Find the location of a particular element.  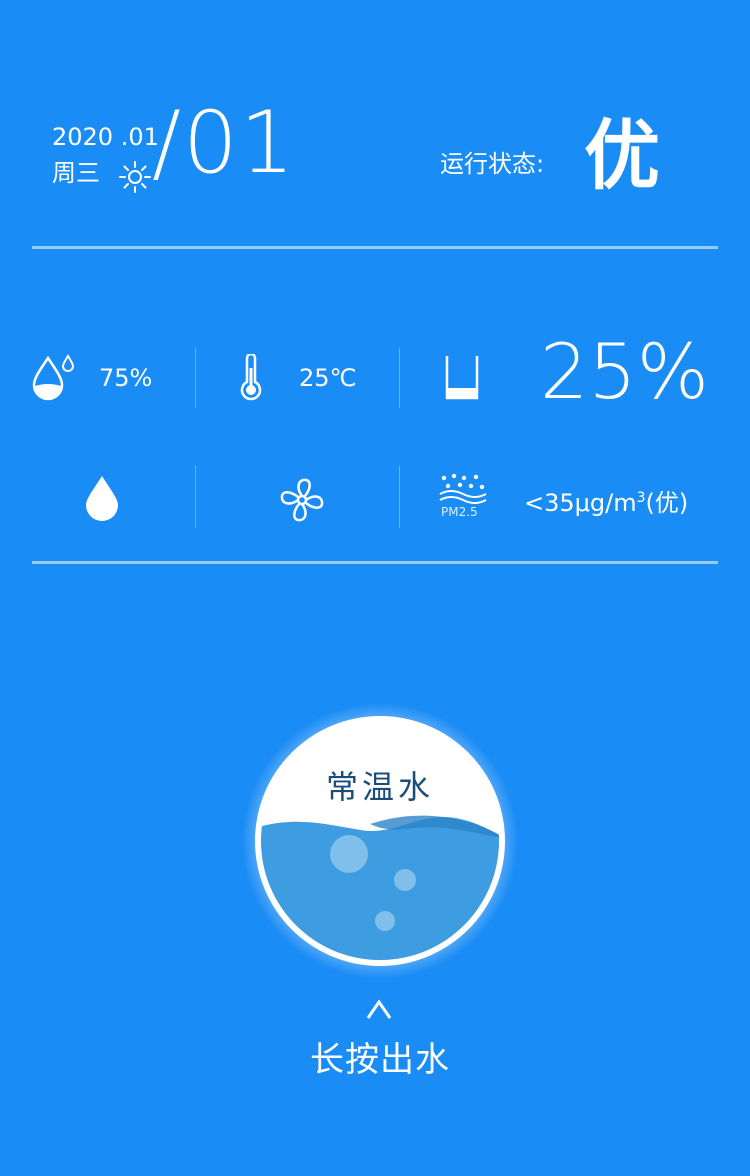

pm25-badge: PM2.5 is located at coordinates (459, 512).